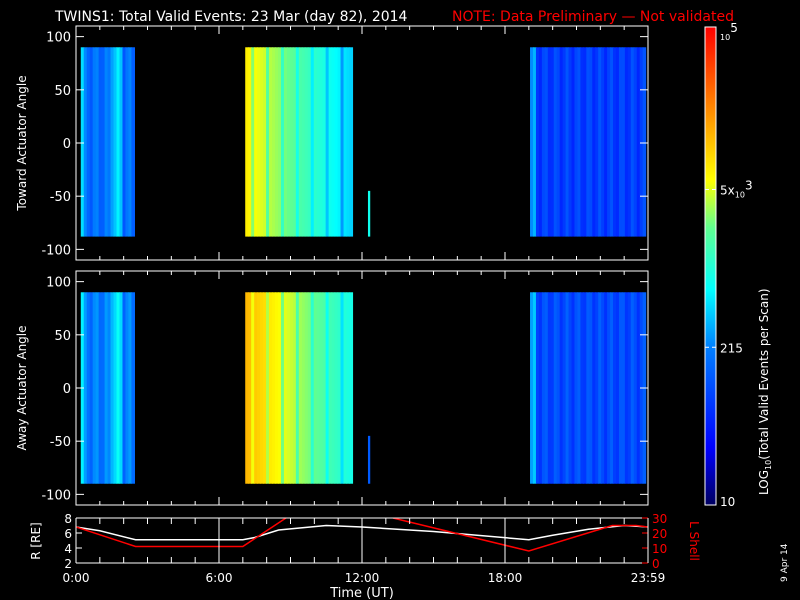 The width and height of the screenshot is (800, 600). What do you see at coordinates (76, 578) in the screenshot?
I see `x-tick-label: 0:00` at bounding box center [76, 578].